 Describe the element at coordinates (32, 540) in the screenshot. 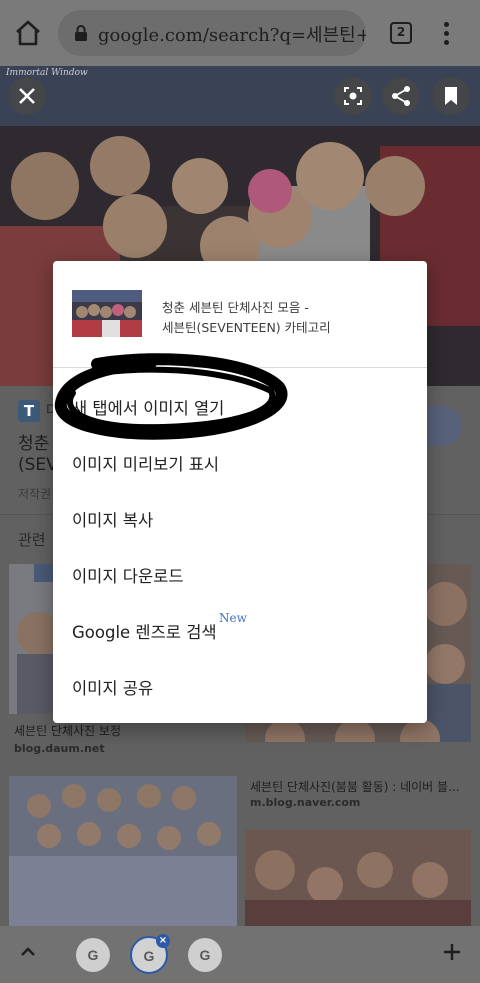

I see `related-heading: 관련` at that location.